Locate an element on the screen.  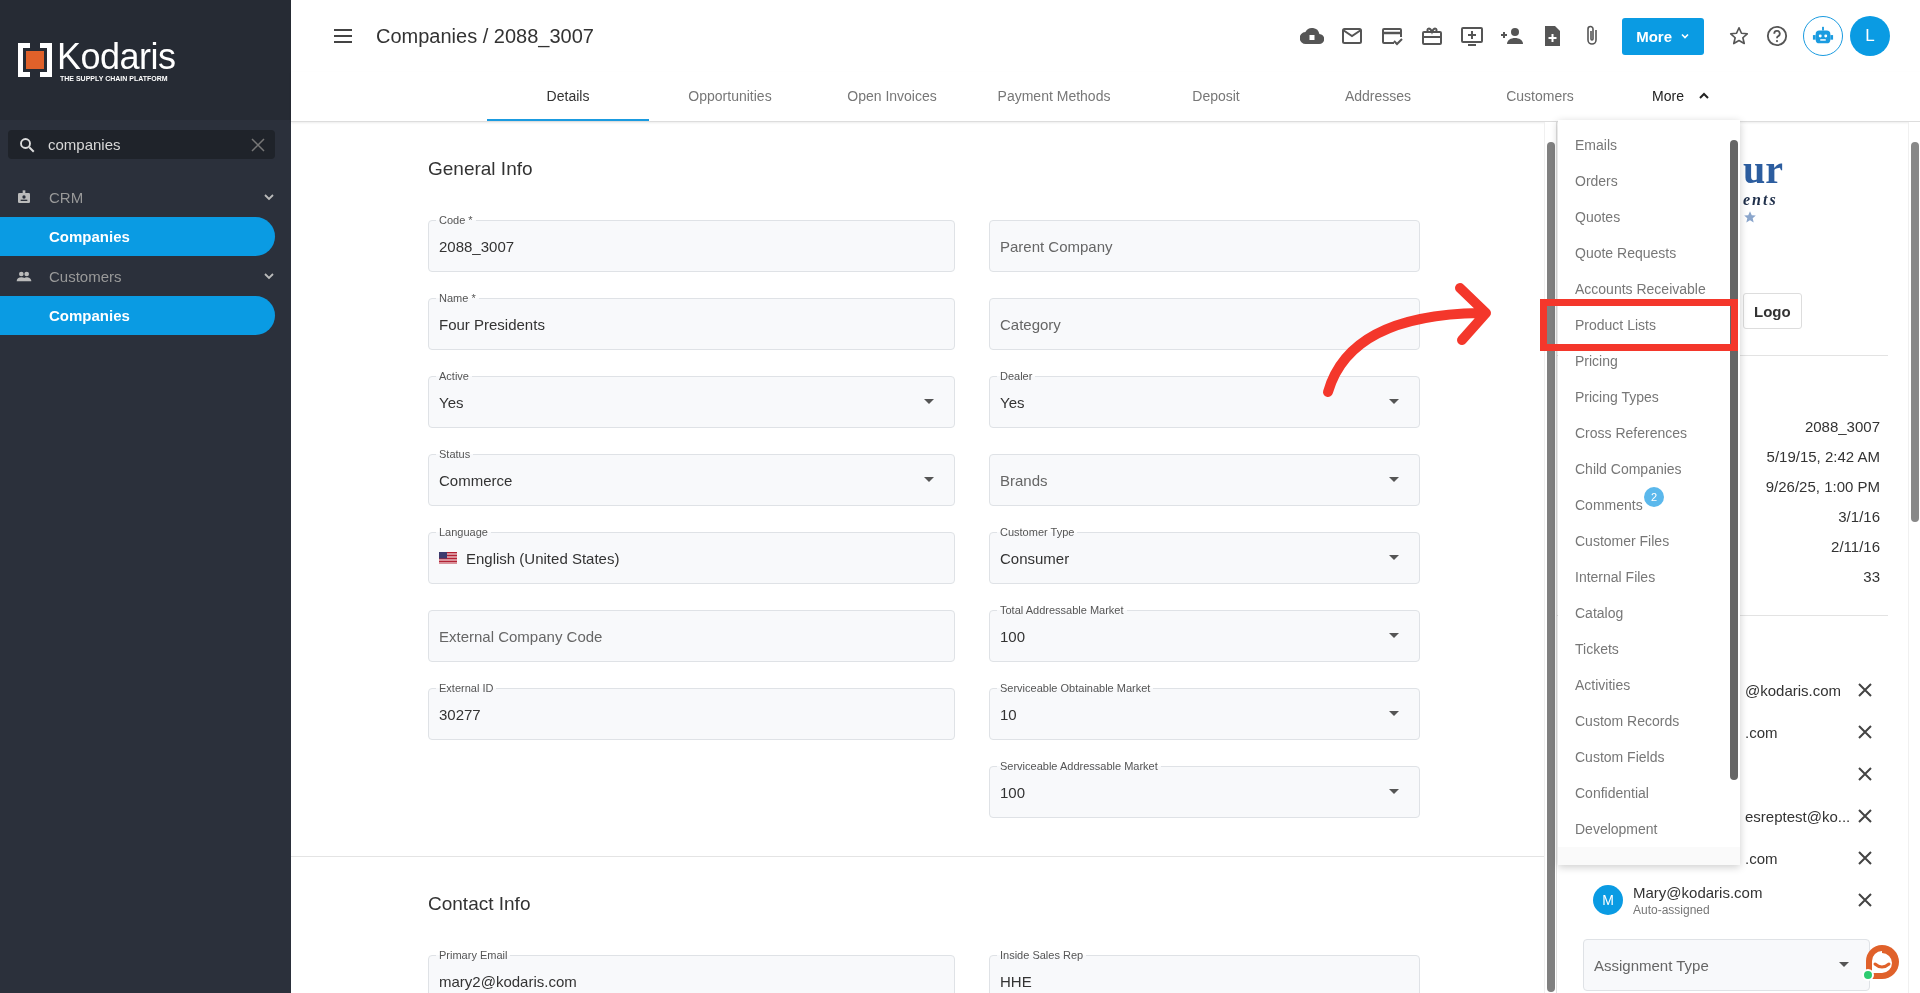
menu-item: Orders is located at coordinates (1640, 181).